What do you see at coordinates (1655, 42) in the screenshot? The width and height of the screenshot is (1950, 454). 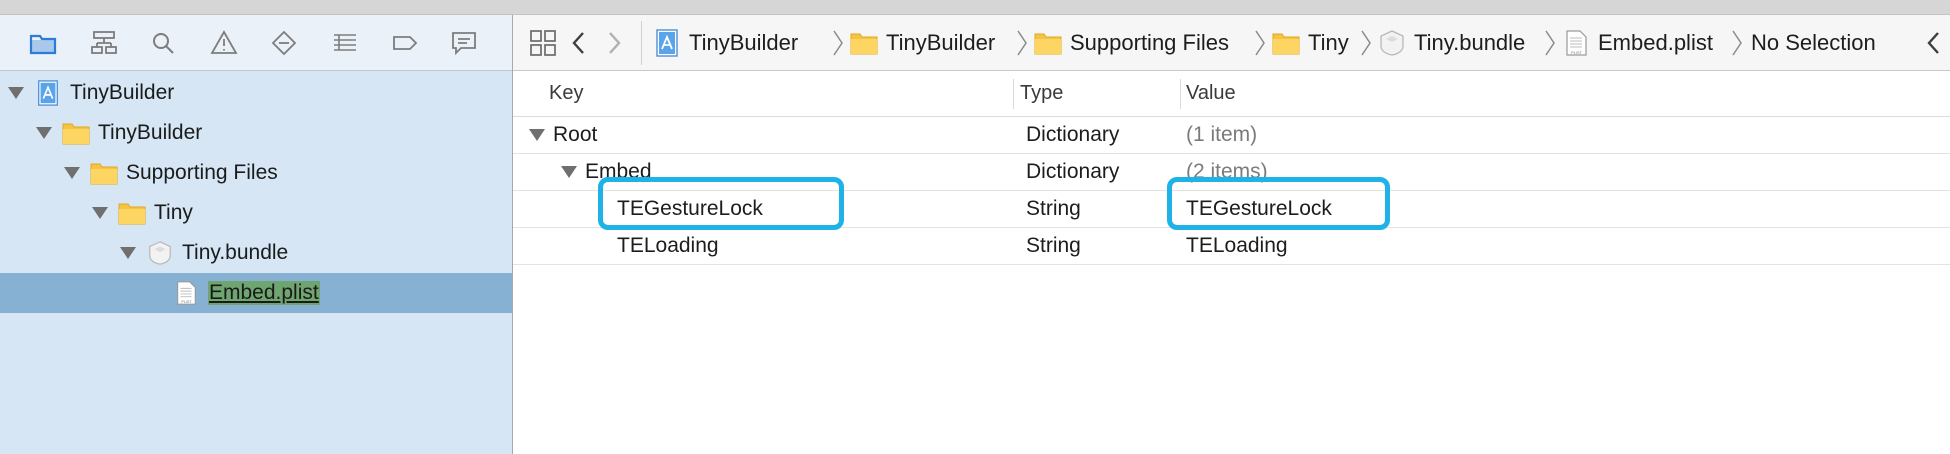 I see `breadcrumb-label: Embed.plist` at bounding box center [1655, 42].